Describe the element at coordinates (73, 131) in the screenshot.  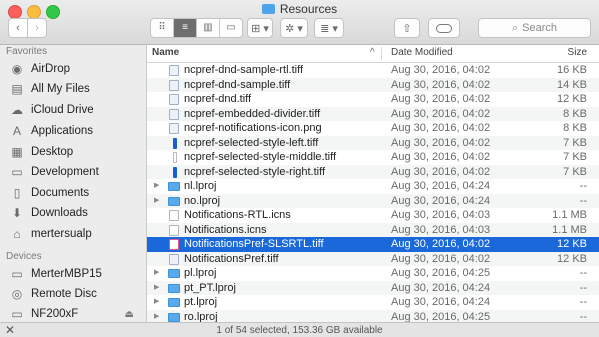
I see `sidebar-item-applications: A Applications` at that location.